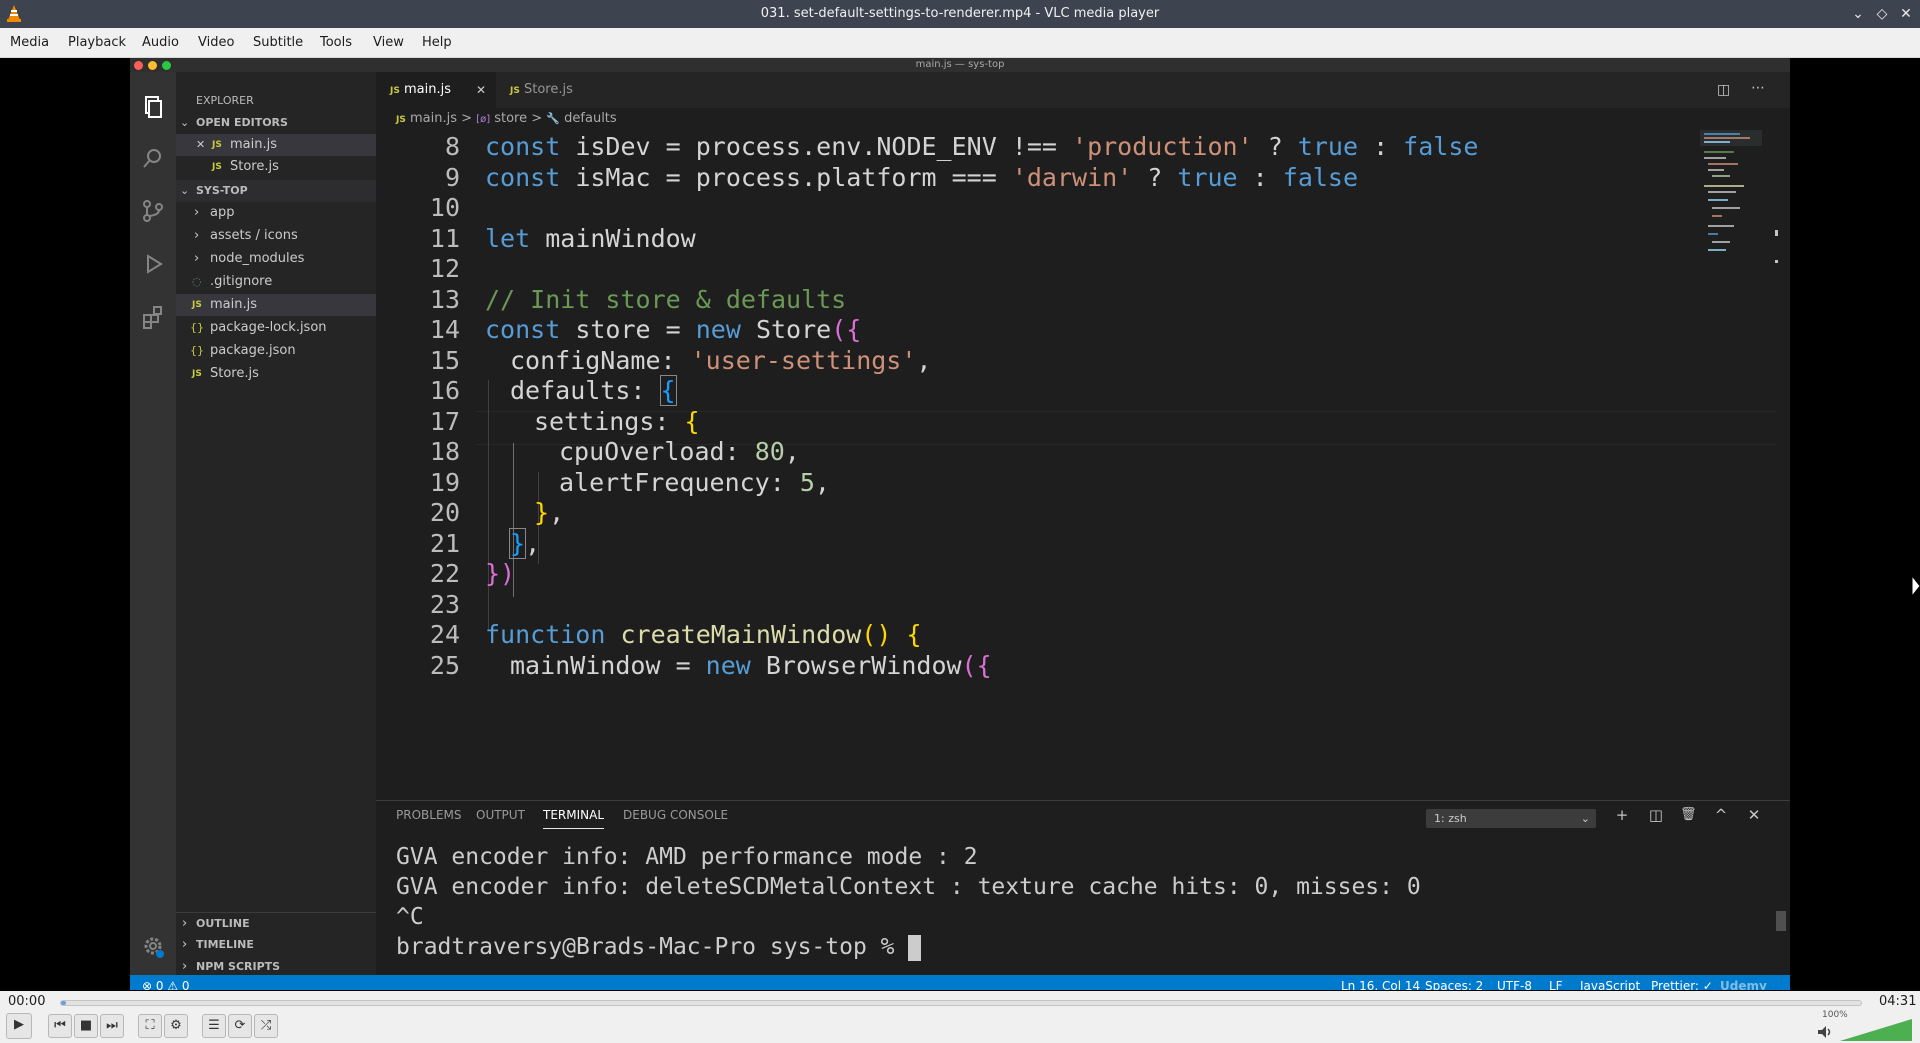 Image resolution: width=1920 pixels, height=1043 pixels. Describe the element at coordinates (185, 190) in the screenshot. I see `chevron-down-icon: ⌄` at that location.